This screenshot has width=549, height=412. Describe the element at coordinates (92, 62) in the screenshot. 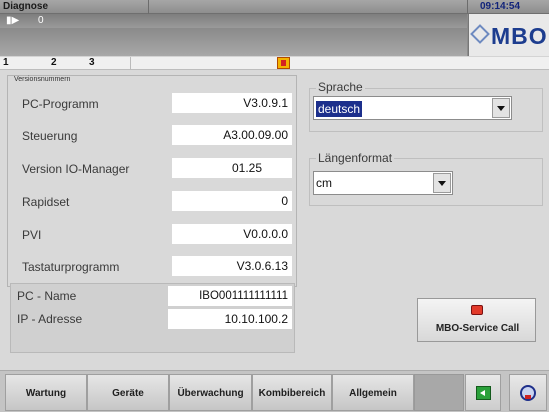

I see `tab-3: 3` at that location.